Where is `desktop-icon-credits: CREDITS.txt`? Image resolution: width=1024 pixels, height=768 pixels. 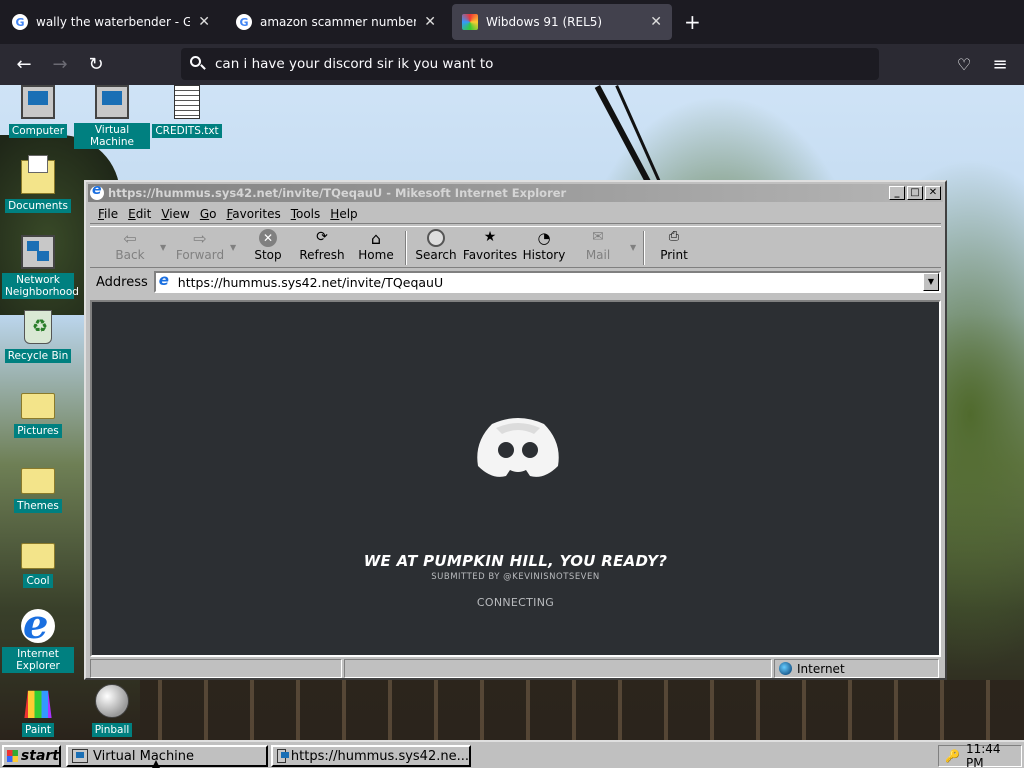
desktop-icon-credits: CREDITS.txt is located at coordinates (187, 111).